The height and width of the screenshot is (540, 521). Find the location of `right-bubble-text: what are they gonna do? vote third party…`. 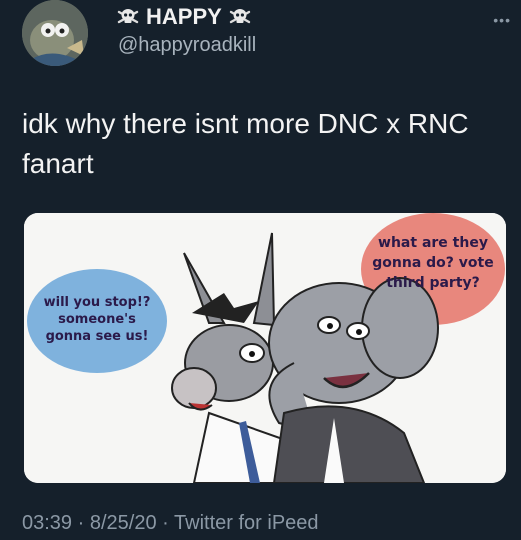

right-bubble-text: what are they gonna do? vote third party… is located at coordinates (433, 263).